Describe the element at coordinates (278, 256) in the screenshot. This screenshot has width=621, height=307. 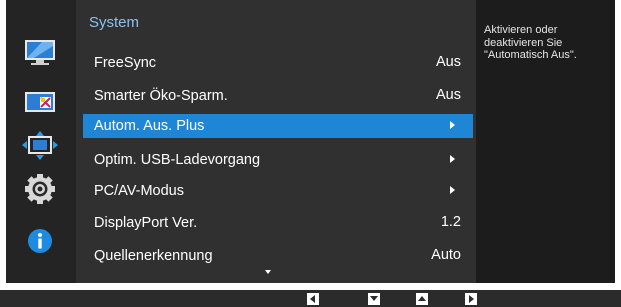
I see `menu-item-source-detection: Quellenerkennung Auto` at that location.